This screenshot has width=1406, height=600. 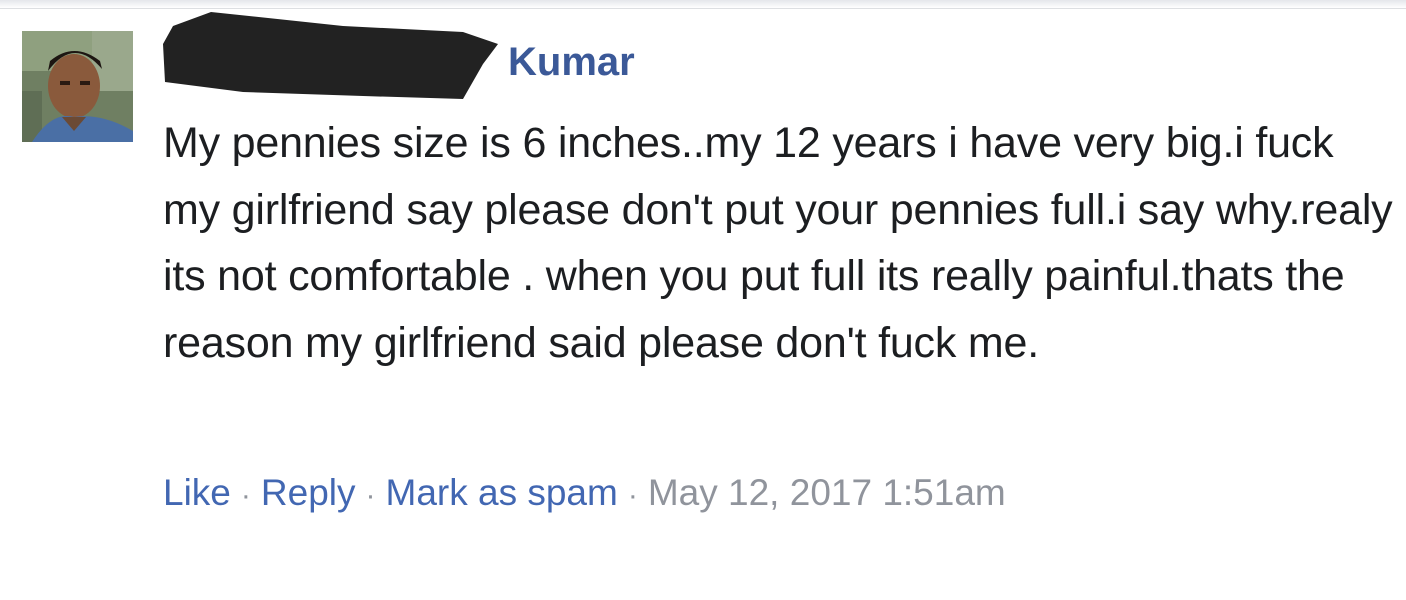 I want to click on reply-link: Reply, so click(x=308, y=492).